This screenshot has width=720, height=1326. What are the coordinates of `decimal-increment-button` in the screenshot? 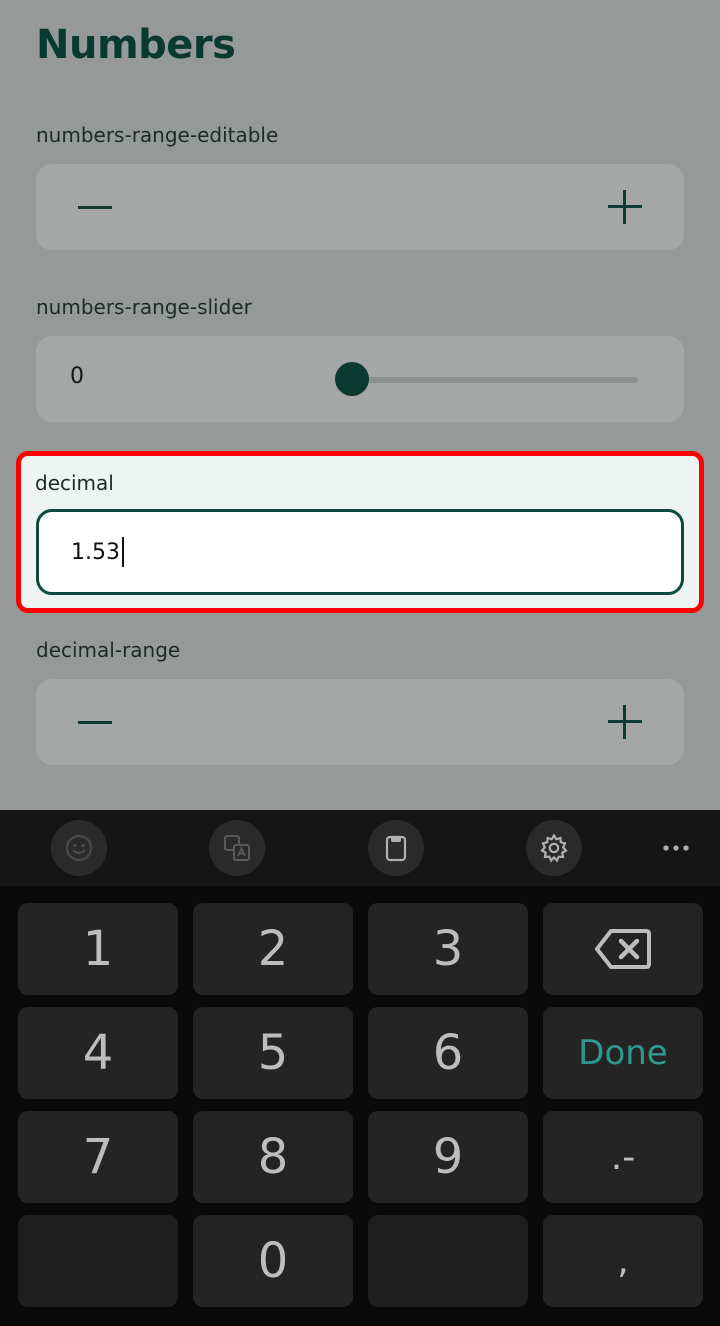 It's located at (625, 722).